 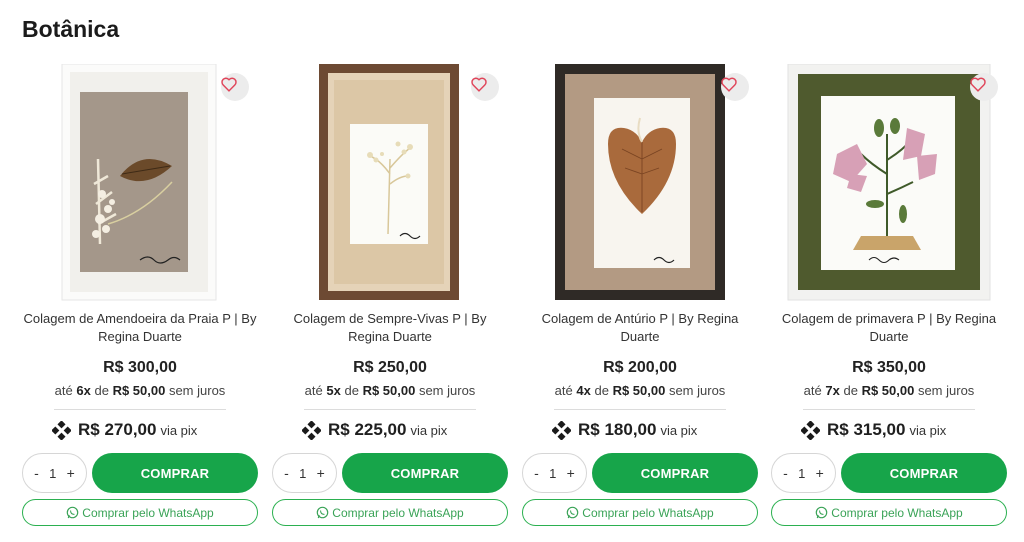 What do you see at coordinates (640, 390) in the screenshot?
I see `installments-text: até 4x de R$ 50,00 sem juros` at bounding box center [640, 390].